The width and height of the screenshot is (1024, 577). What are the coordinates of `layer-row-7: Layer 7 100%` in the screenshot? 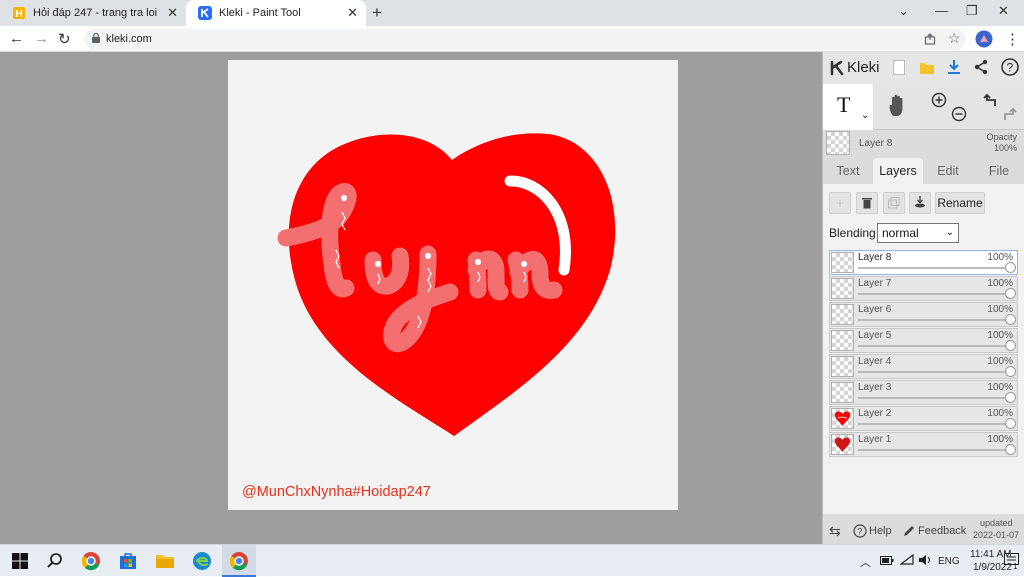 It's located at (923, 288).